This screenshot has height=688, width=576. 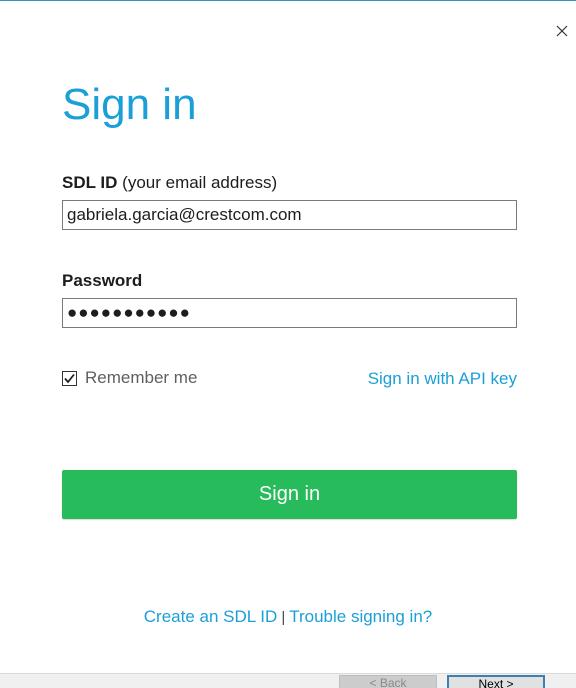 I want to click on remember-me-checkbox: Remember me, so click(x=129, y=378).